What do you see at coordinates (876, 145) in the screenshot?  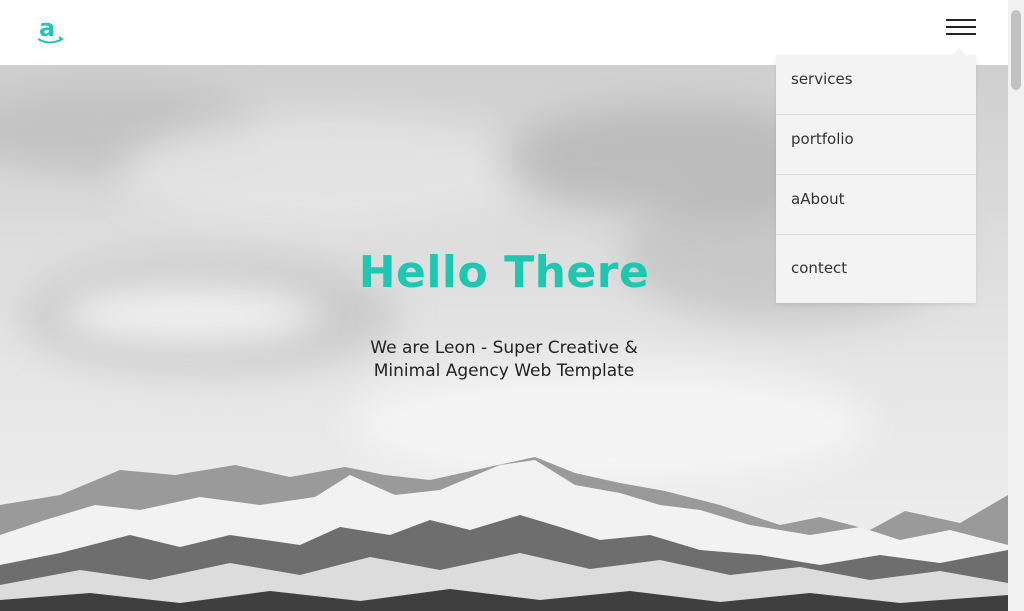 I see `menu-item-portfolio: portfolio` at bounding box center [876, 145].